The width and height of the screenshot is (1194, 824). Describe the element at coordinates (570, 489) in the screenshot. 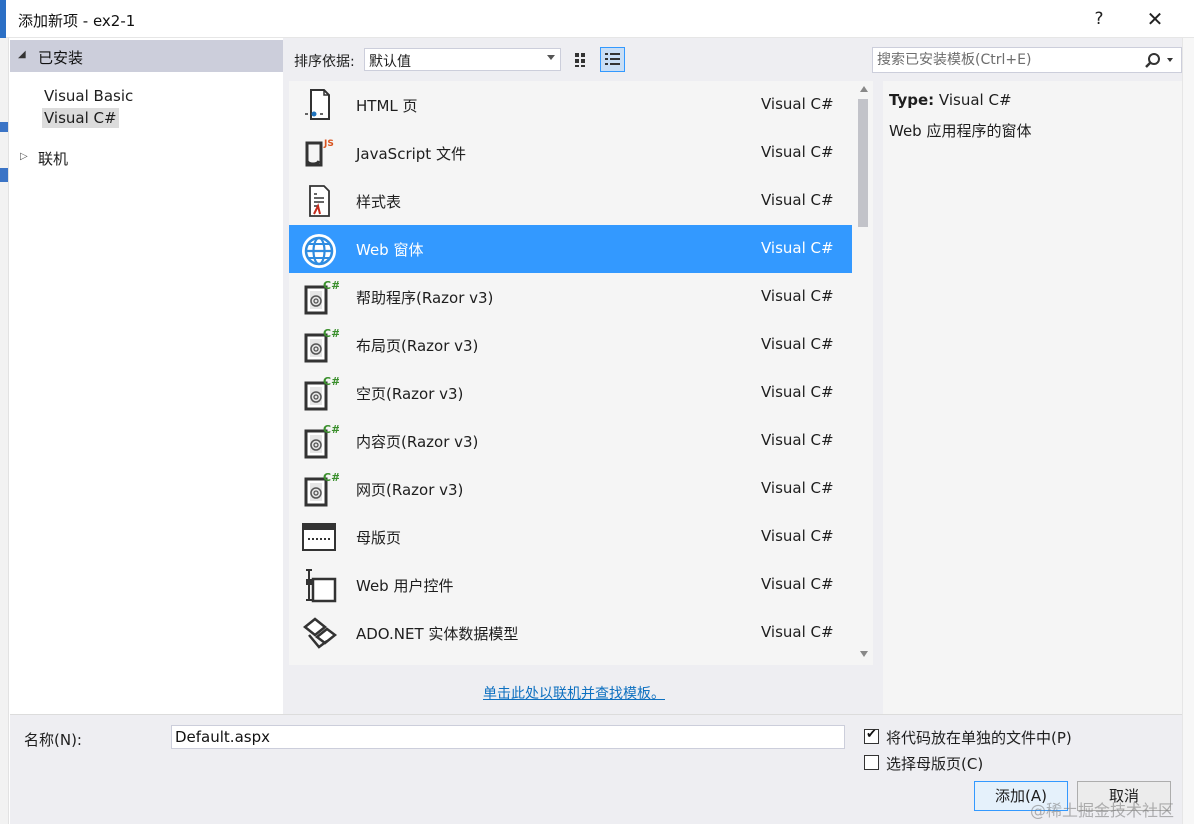

I see `template-row: C# 网页(Razor v3) Visual C#` at that location.